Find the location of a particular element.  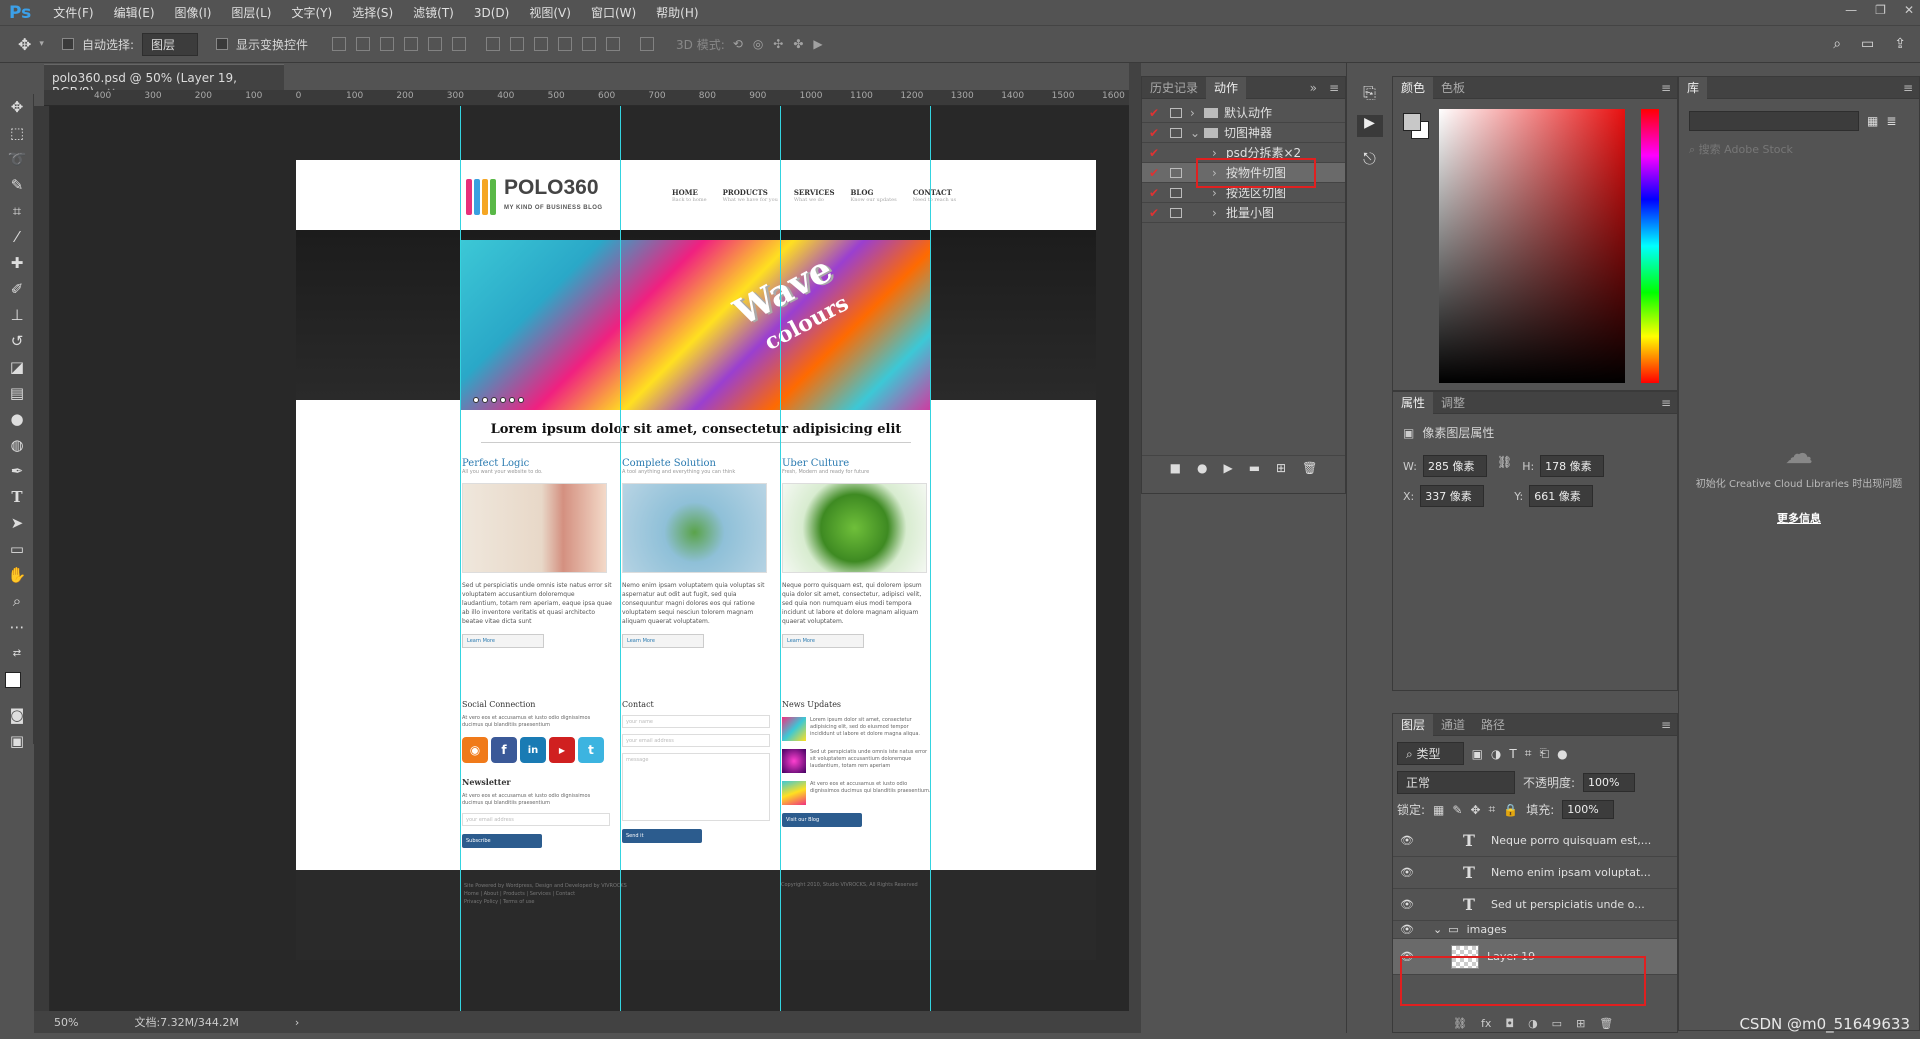

twitter-icon: t is located at coordinates (591, 750).